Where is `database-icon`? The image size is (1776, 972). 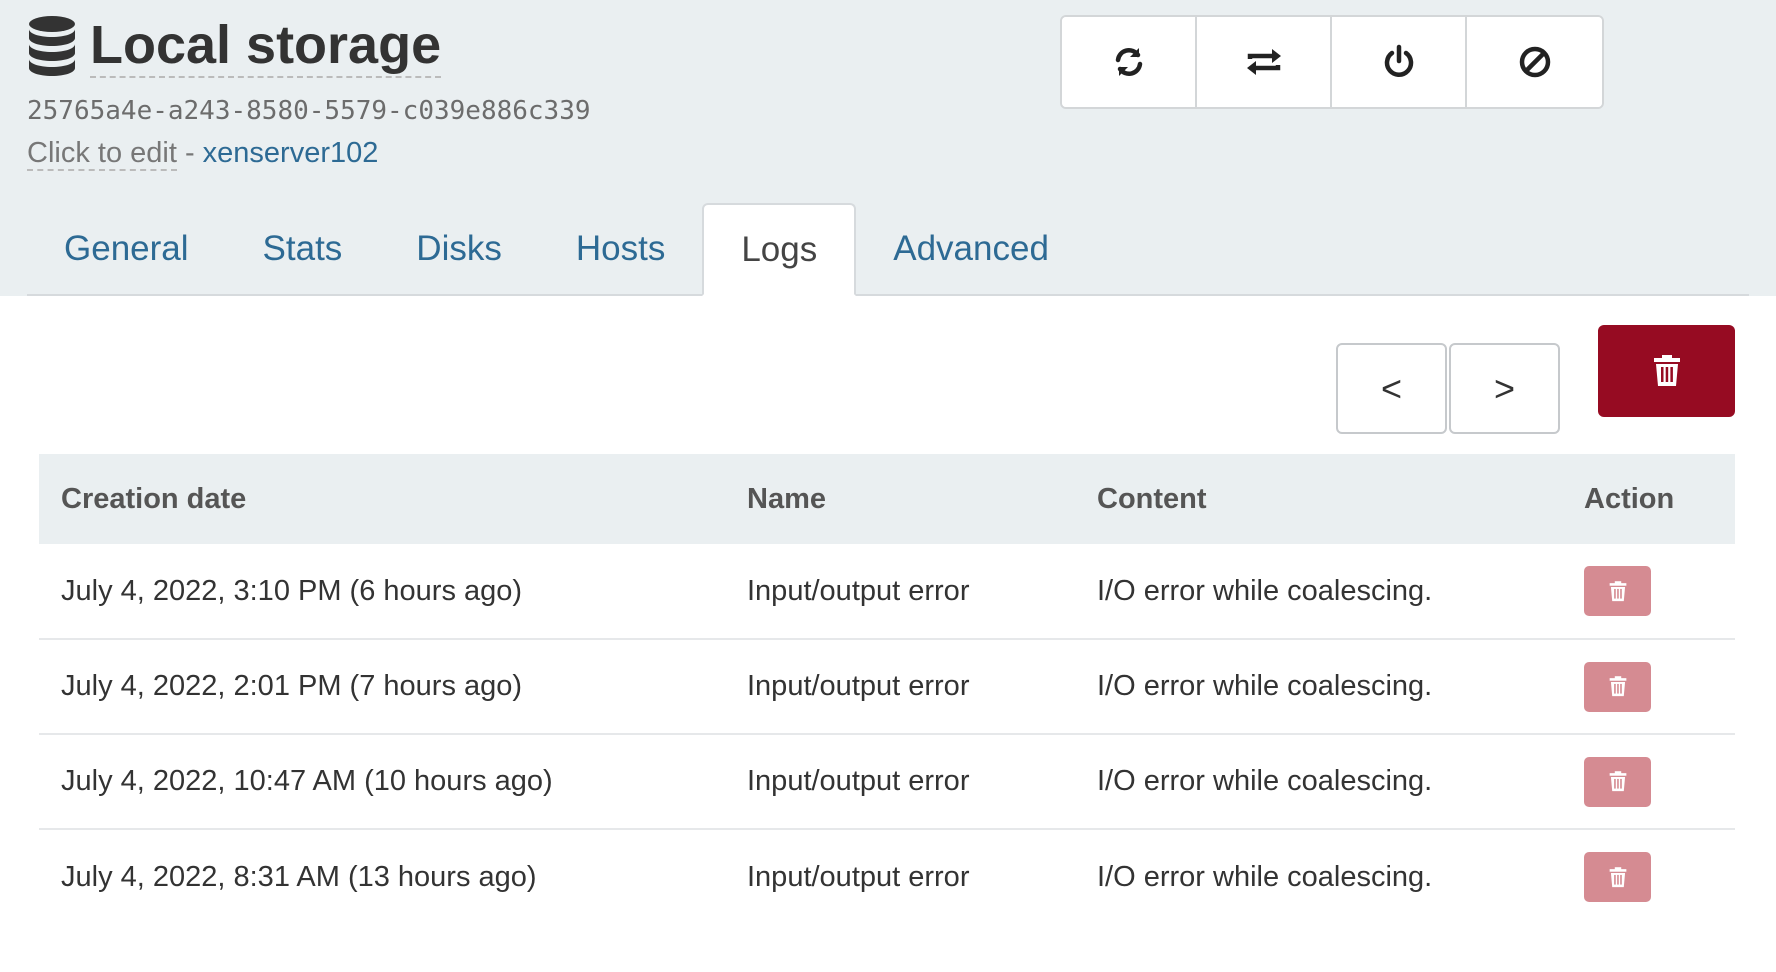
database-icon is located at coordinates (52, 46).